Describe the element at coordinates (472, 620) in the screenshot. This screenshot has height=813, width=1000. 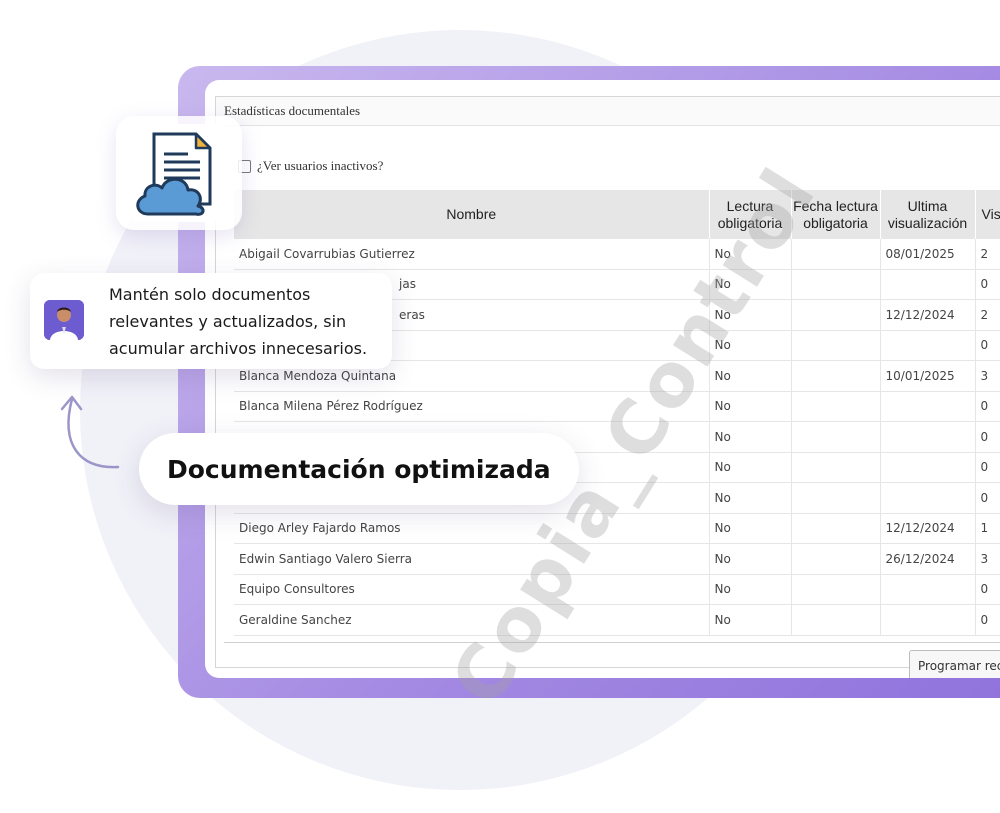
I see `cell-name: Geraldine Sanchez` at that location.